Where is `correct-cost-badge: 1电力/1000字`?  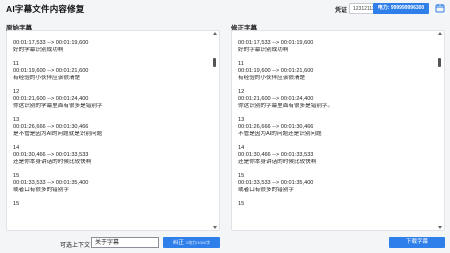 correct-cost-badge: 1电力/1000字 is located at coordinates (198, 242).